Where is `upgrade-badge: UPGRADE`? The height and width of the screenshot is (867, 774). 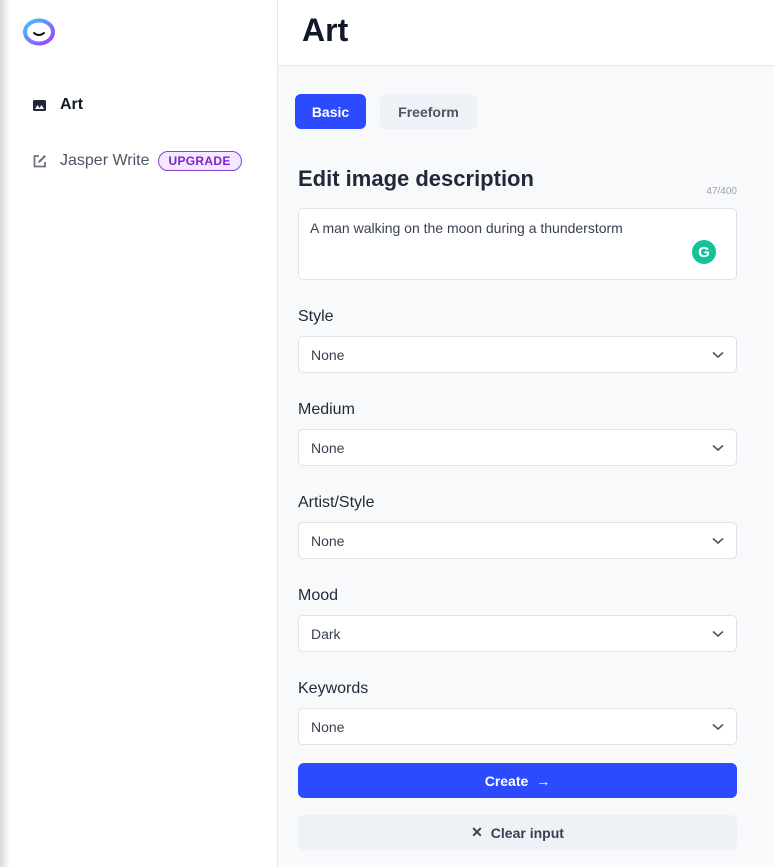 upgrade-badge: UPGRADE is located at coordinates (199, 161).